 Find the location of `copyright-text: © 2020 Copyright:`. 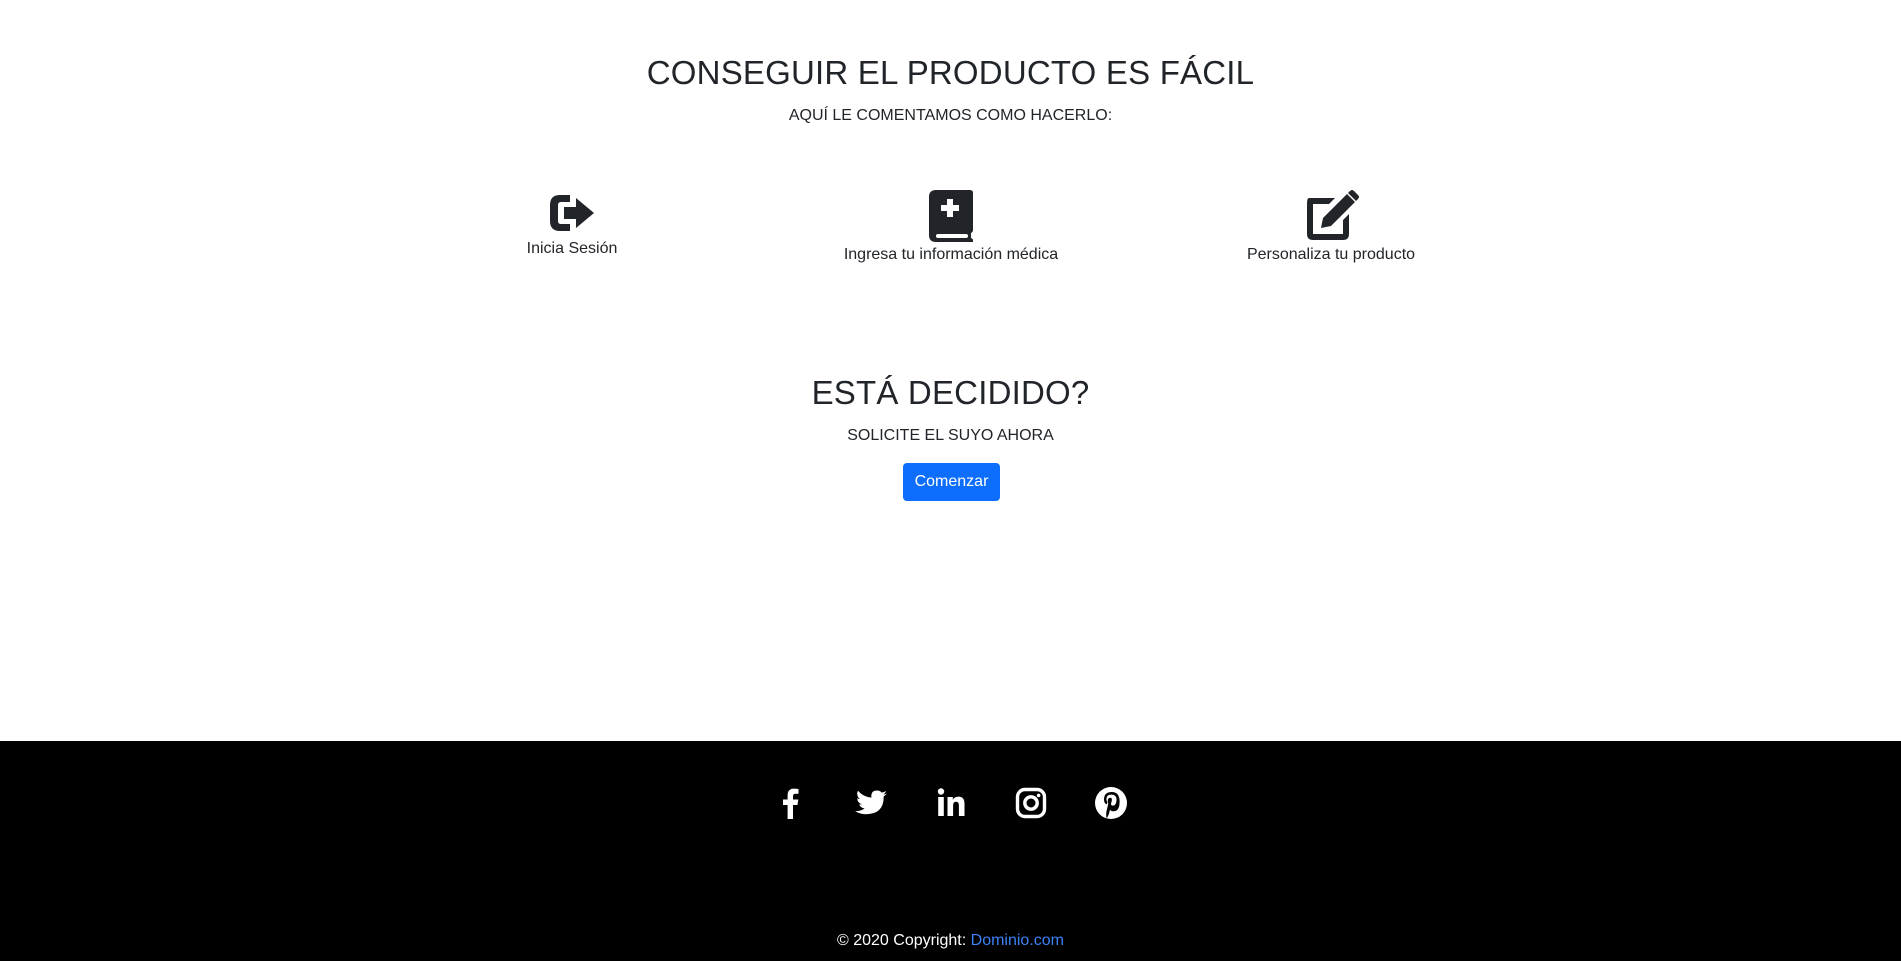

copyright-text: © 2020 Copyright: is located at coordinates (904, 940).